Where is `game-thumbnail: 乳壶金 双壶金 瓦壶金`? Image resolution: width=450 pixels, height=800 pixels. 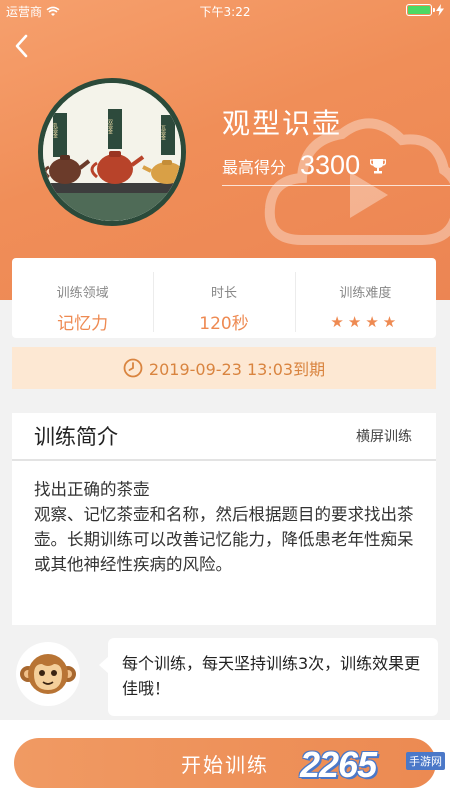 game-thumbnail: 乳壶金 双壶金 瓦壶金 is located at coordinates (112, 152).